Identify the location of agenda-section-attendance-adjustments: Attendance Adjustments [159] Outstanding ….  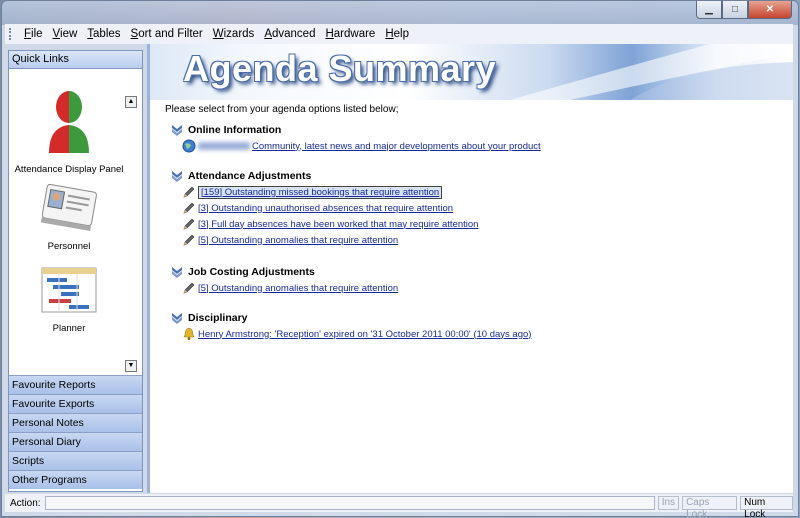
(324, 208).